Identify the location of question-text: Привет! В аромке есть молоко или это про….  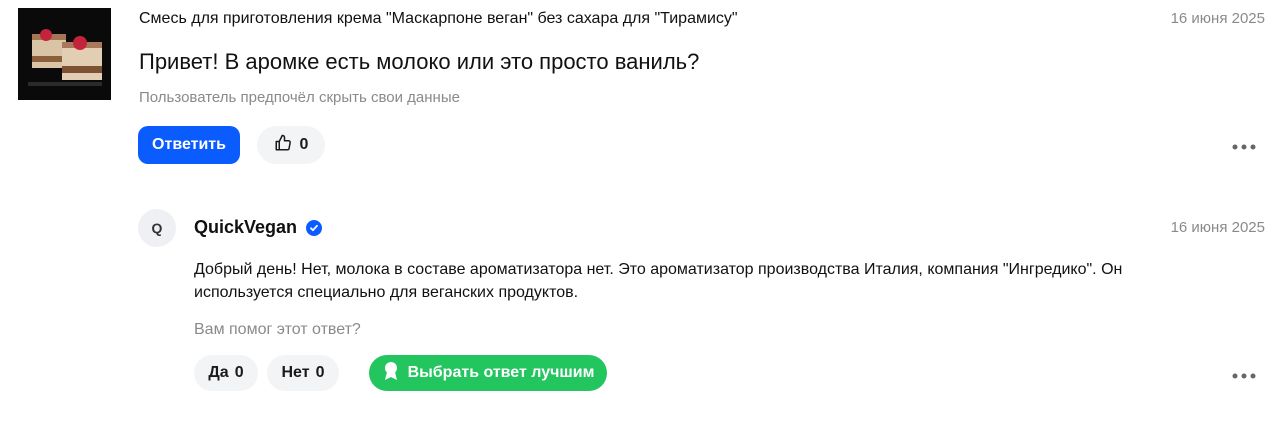
(419, 61).